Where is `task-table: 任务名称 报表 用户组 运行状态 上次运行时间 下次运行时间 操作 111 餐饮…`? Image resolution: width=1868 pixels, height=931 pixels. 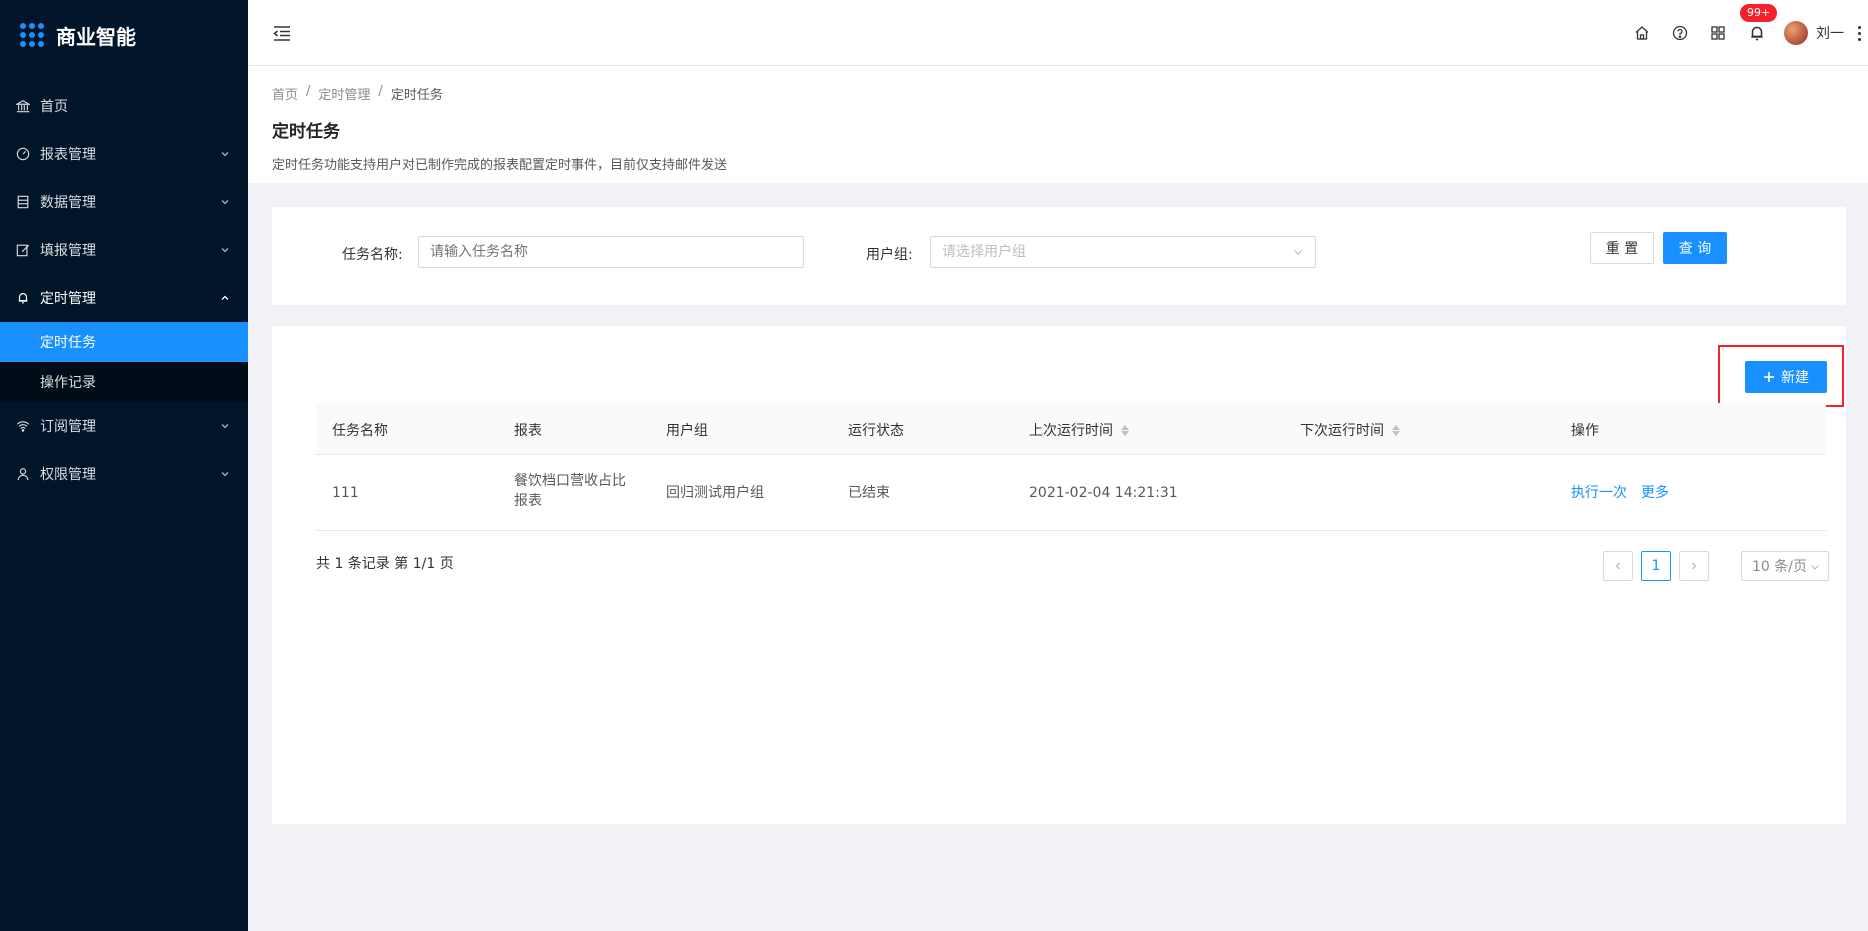
task-table: 任务名称 报表 用户组 运行状态 上次运行时间 下次运行时间 操作 111 餐饮… is located at coordinates (1071, 467).